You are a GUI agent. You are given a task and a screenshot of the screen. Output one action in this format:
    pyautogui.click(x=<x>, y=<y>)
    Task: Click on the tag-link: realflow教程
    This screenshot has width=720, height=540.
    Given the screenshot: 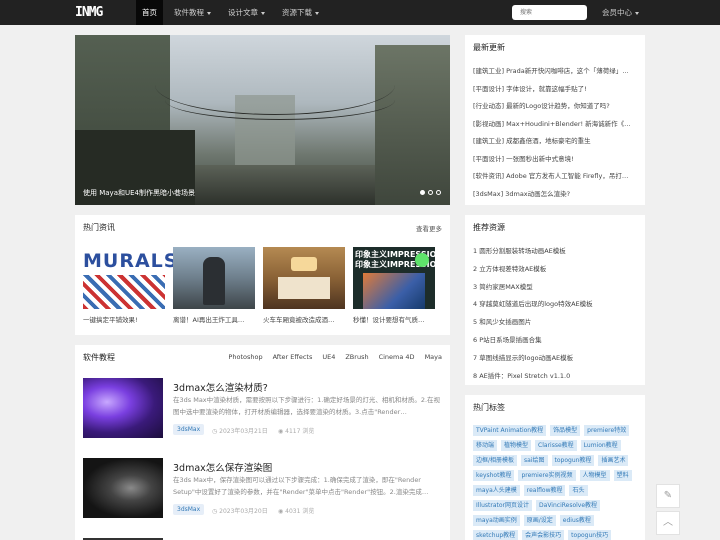 What is the action you would take?
    pyautogui.click(x=544, y=490)
    